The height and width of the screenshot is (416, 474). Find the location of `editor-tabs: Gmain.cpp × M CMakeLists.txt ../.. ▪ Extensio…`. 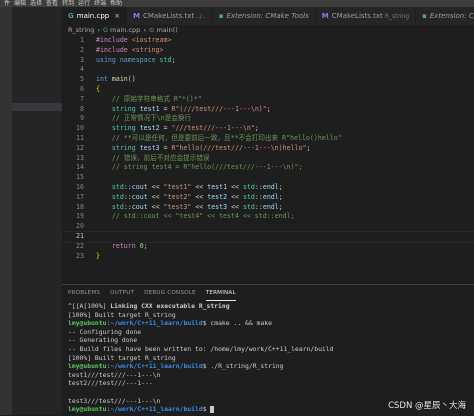

editor-tabs: Gmain.cpp × M CMakeLists.txt ../.. ▪ Extensio… is located at coordinates (268, 16).